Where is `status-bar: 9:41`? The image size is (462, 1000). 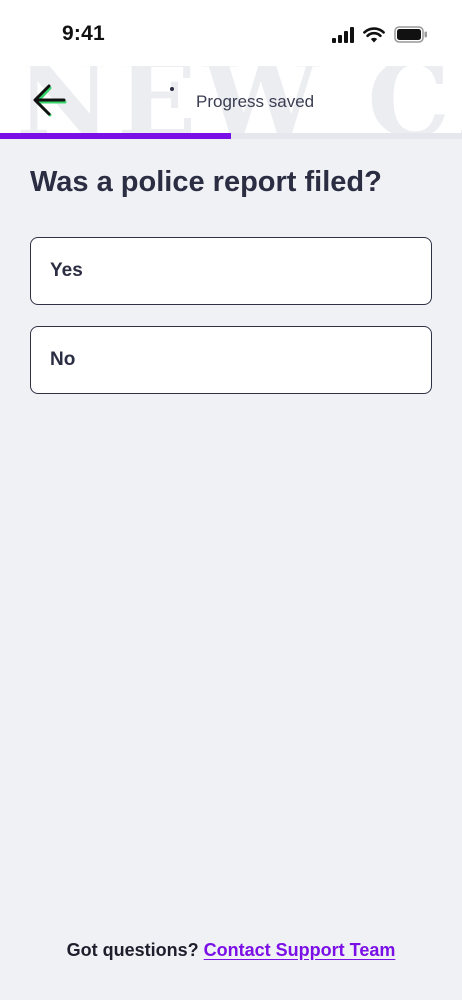
status-bar: 9:41 is located at coordinates (231, 33).